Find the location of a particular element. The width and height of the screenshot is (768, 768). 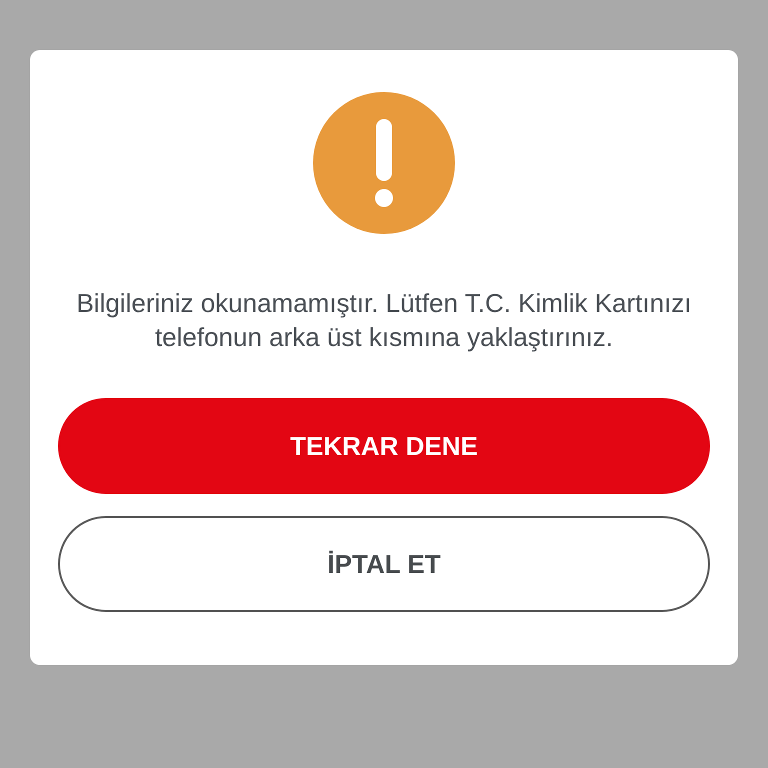

warning-icon is located at coordinates (384, 163).